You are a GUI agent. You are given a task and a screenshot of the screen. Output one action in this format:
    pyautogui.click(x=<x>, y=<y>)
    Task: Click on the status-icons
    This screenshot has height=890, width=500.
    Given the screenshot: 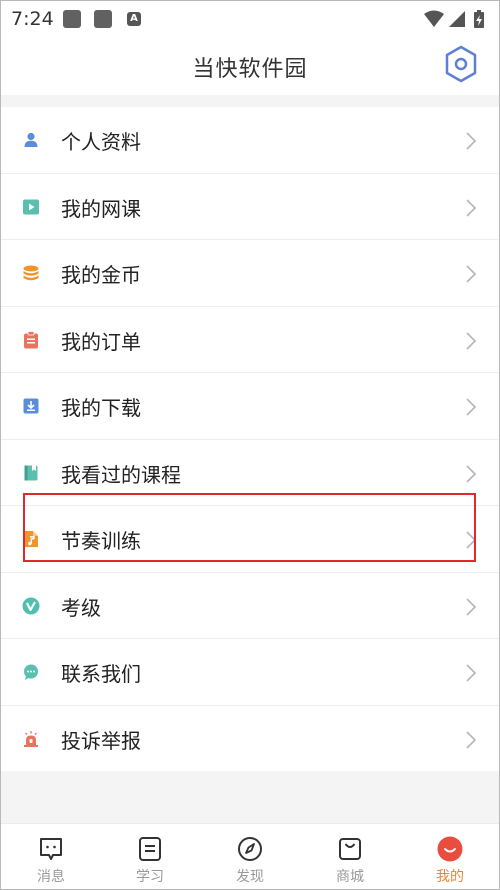 What is the action you would take?
    pyautogui.click(x=454, y=19)
    